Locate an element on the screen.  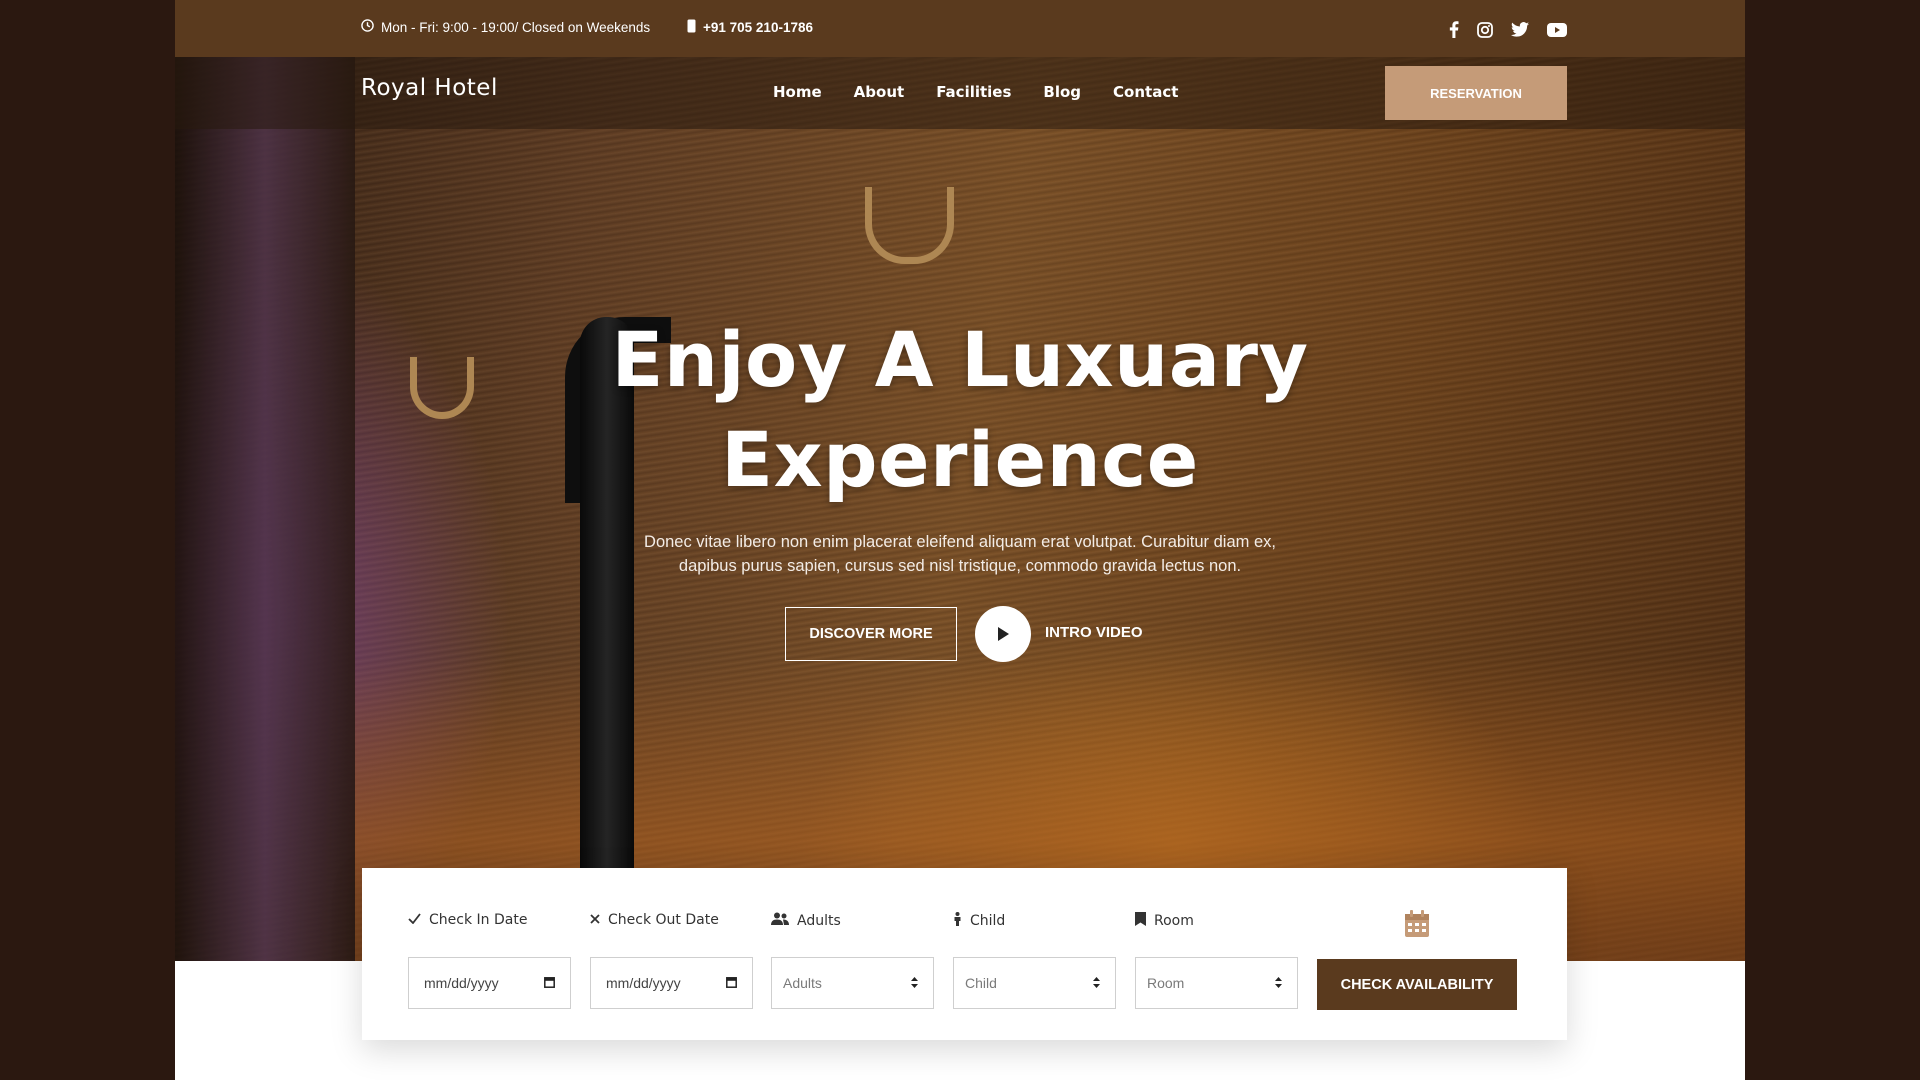
reservation-button: RESERVATION is located at coordinates (1476, 93).